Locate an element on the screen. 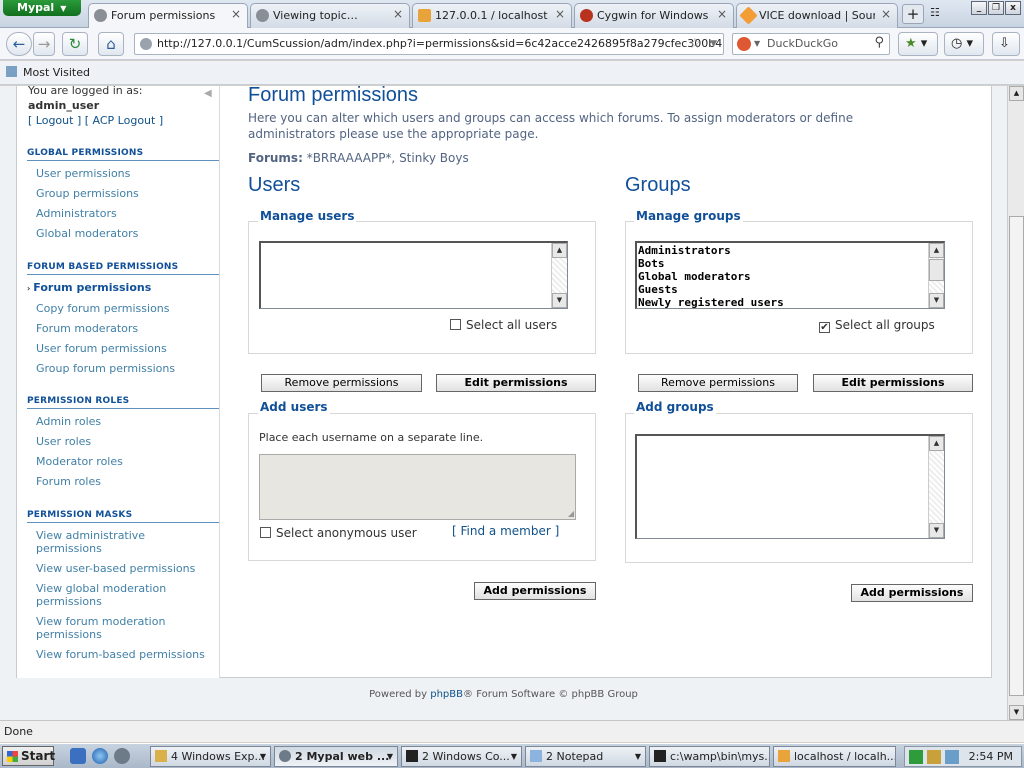  history-button: ◷ ▾ is located at coordinates (964, 44).